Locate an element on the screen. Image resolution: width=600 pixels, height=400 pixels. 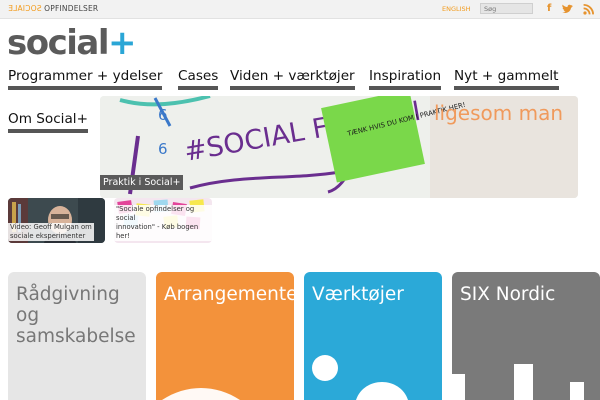
tile-title-line: samskabelse is located at coordinates (76, 336).